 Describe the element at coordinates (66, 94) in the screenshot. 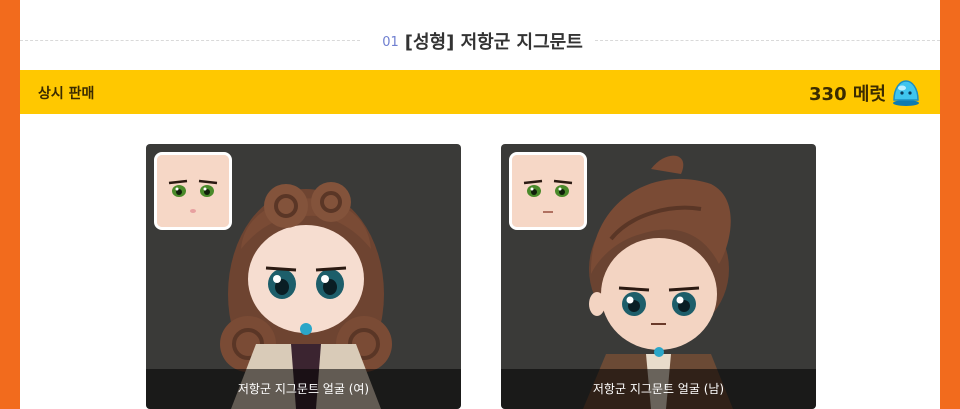

I see `sale-type-label: 상시 판매` at that location.